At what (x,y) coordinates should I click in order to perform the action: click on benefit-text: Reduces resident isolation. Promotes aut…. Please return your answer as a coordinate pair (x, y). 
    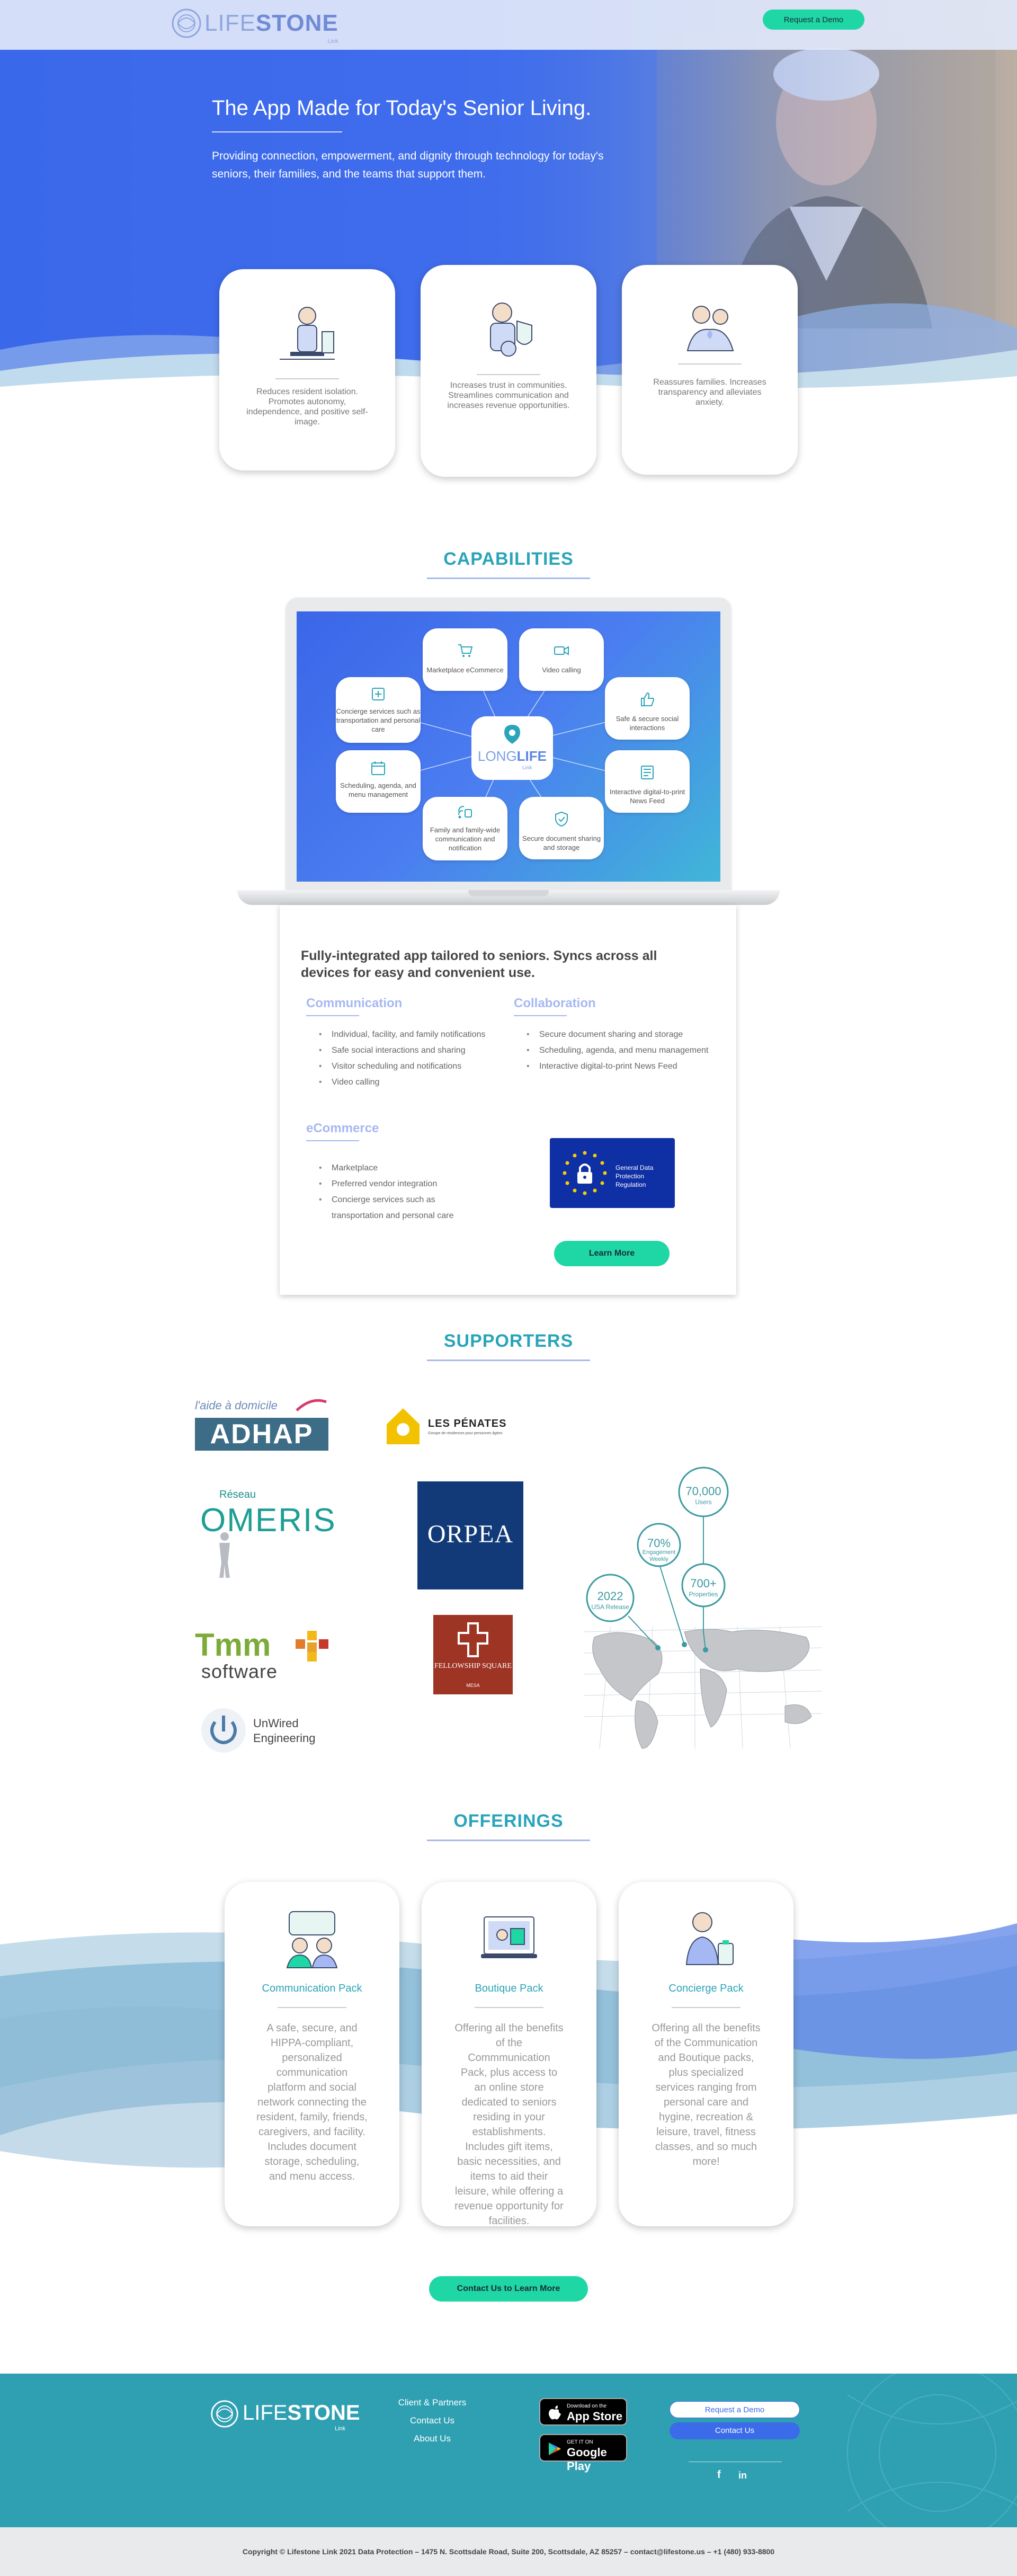
    Looking at the image, I should click on (307, 407).